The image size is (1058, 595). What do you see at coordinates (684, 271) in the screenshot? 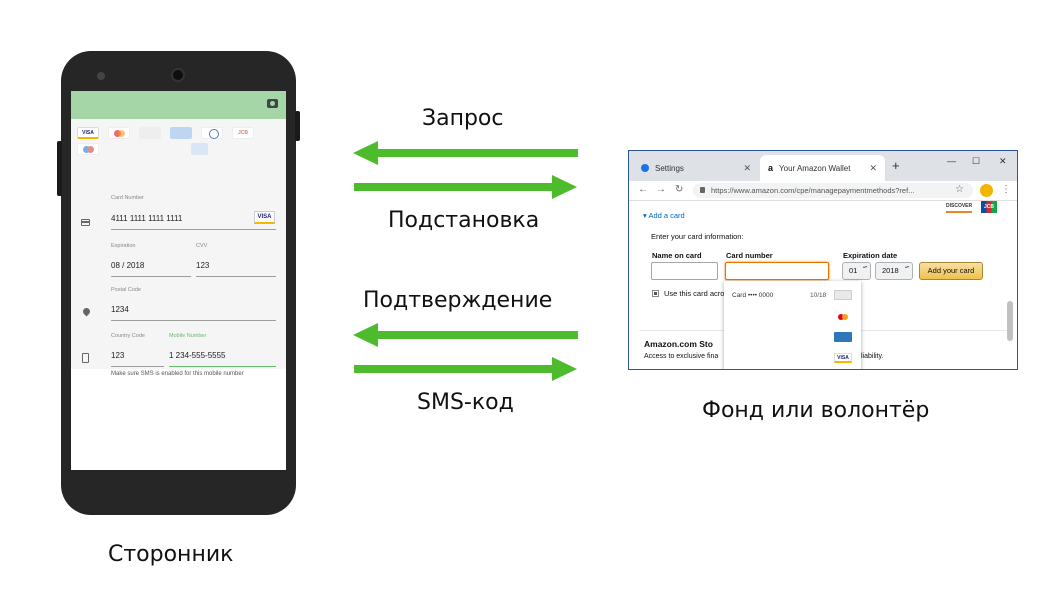
I see `name-on-card-input` at bounding box center [684, 271].